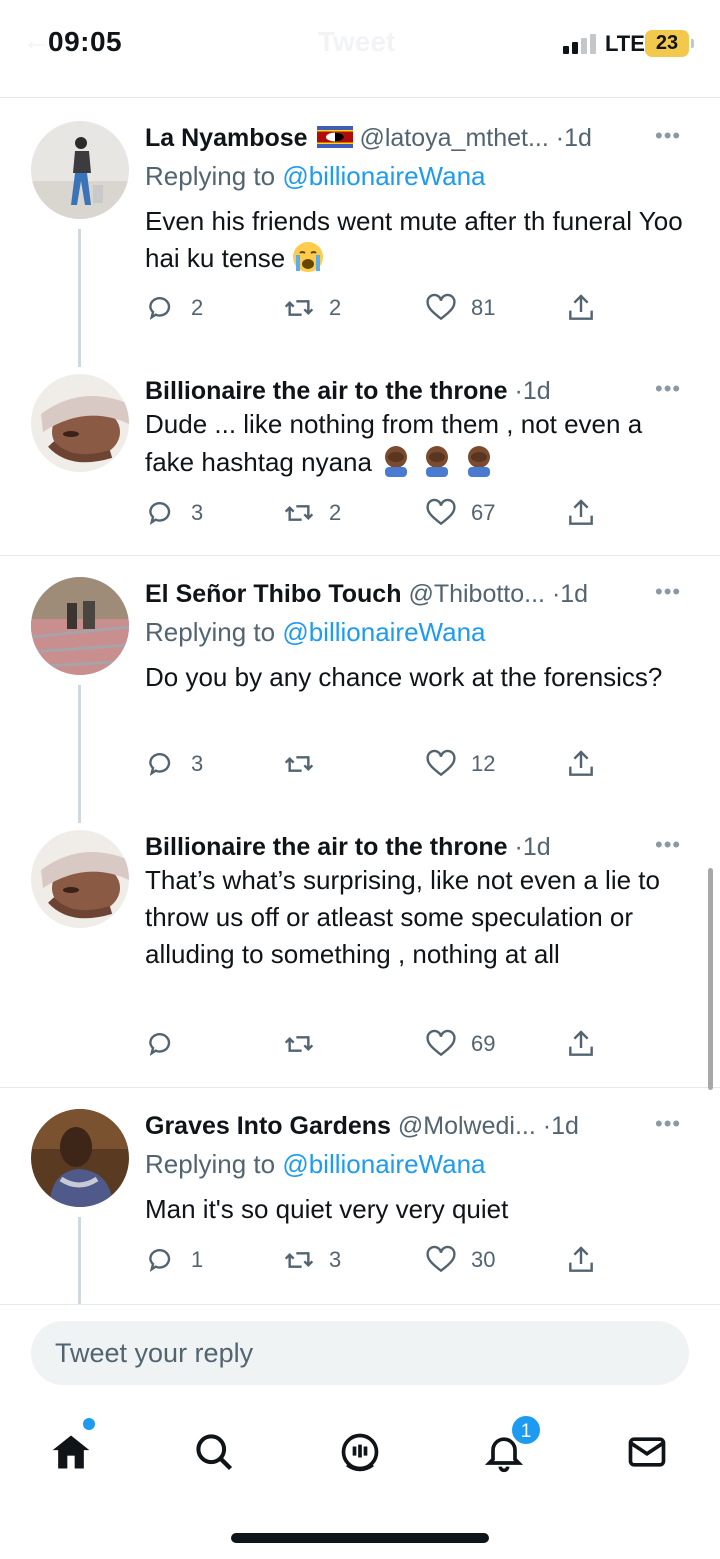  I want to click on tweet-header: La Nyambose @latoya_mthet... ·1d, so click(405, 138).